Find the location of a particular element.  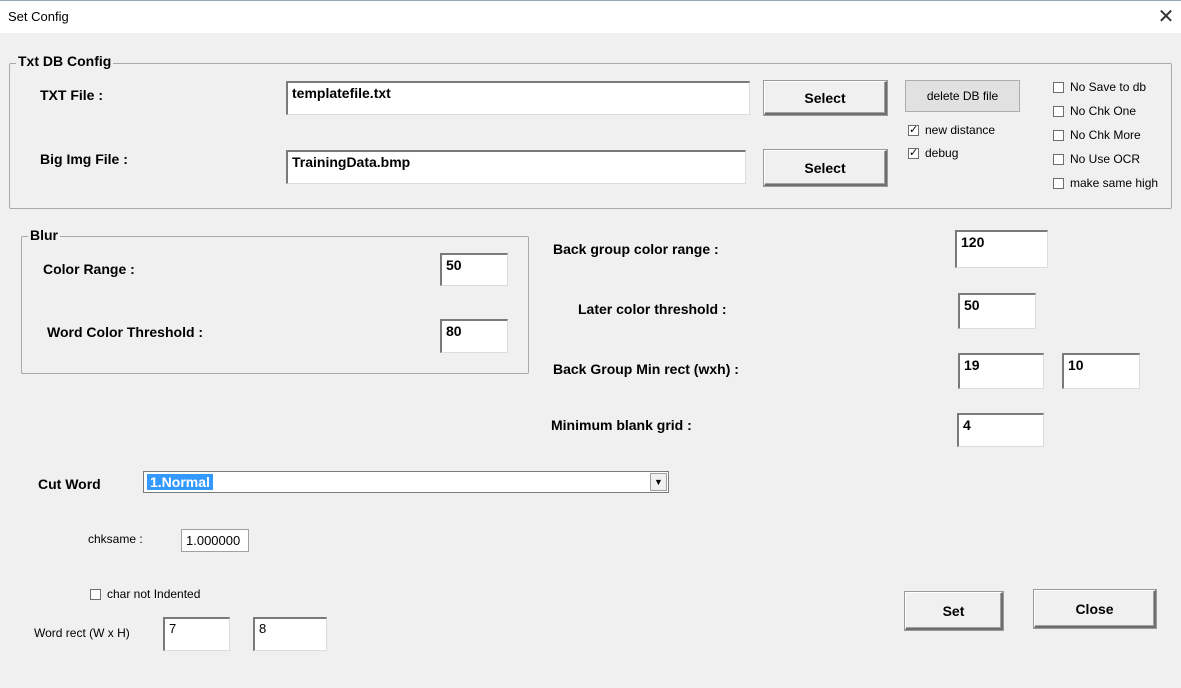

title-bar: Set Config ✕ is located at coordinates (590, 16).